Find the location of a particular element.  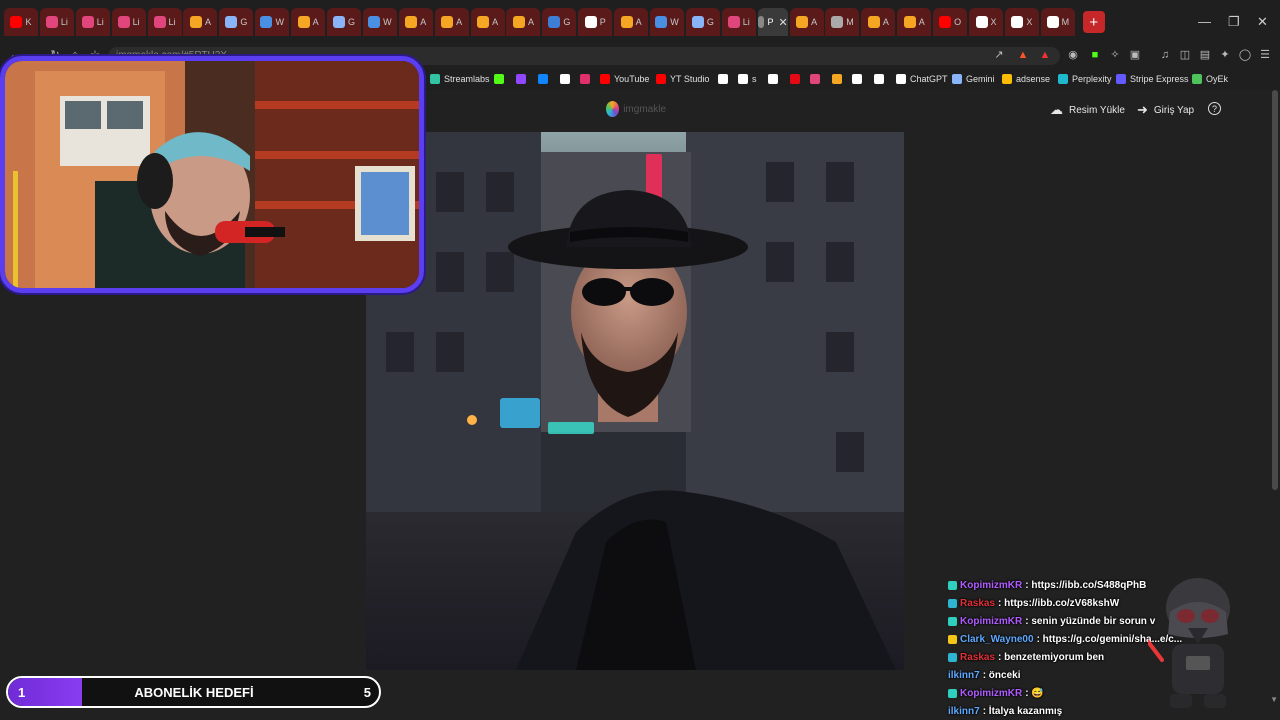

tab: P is located at coordinates (595, 22).